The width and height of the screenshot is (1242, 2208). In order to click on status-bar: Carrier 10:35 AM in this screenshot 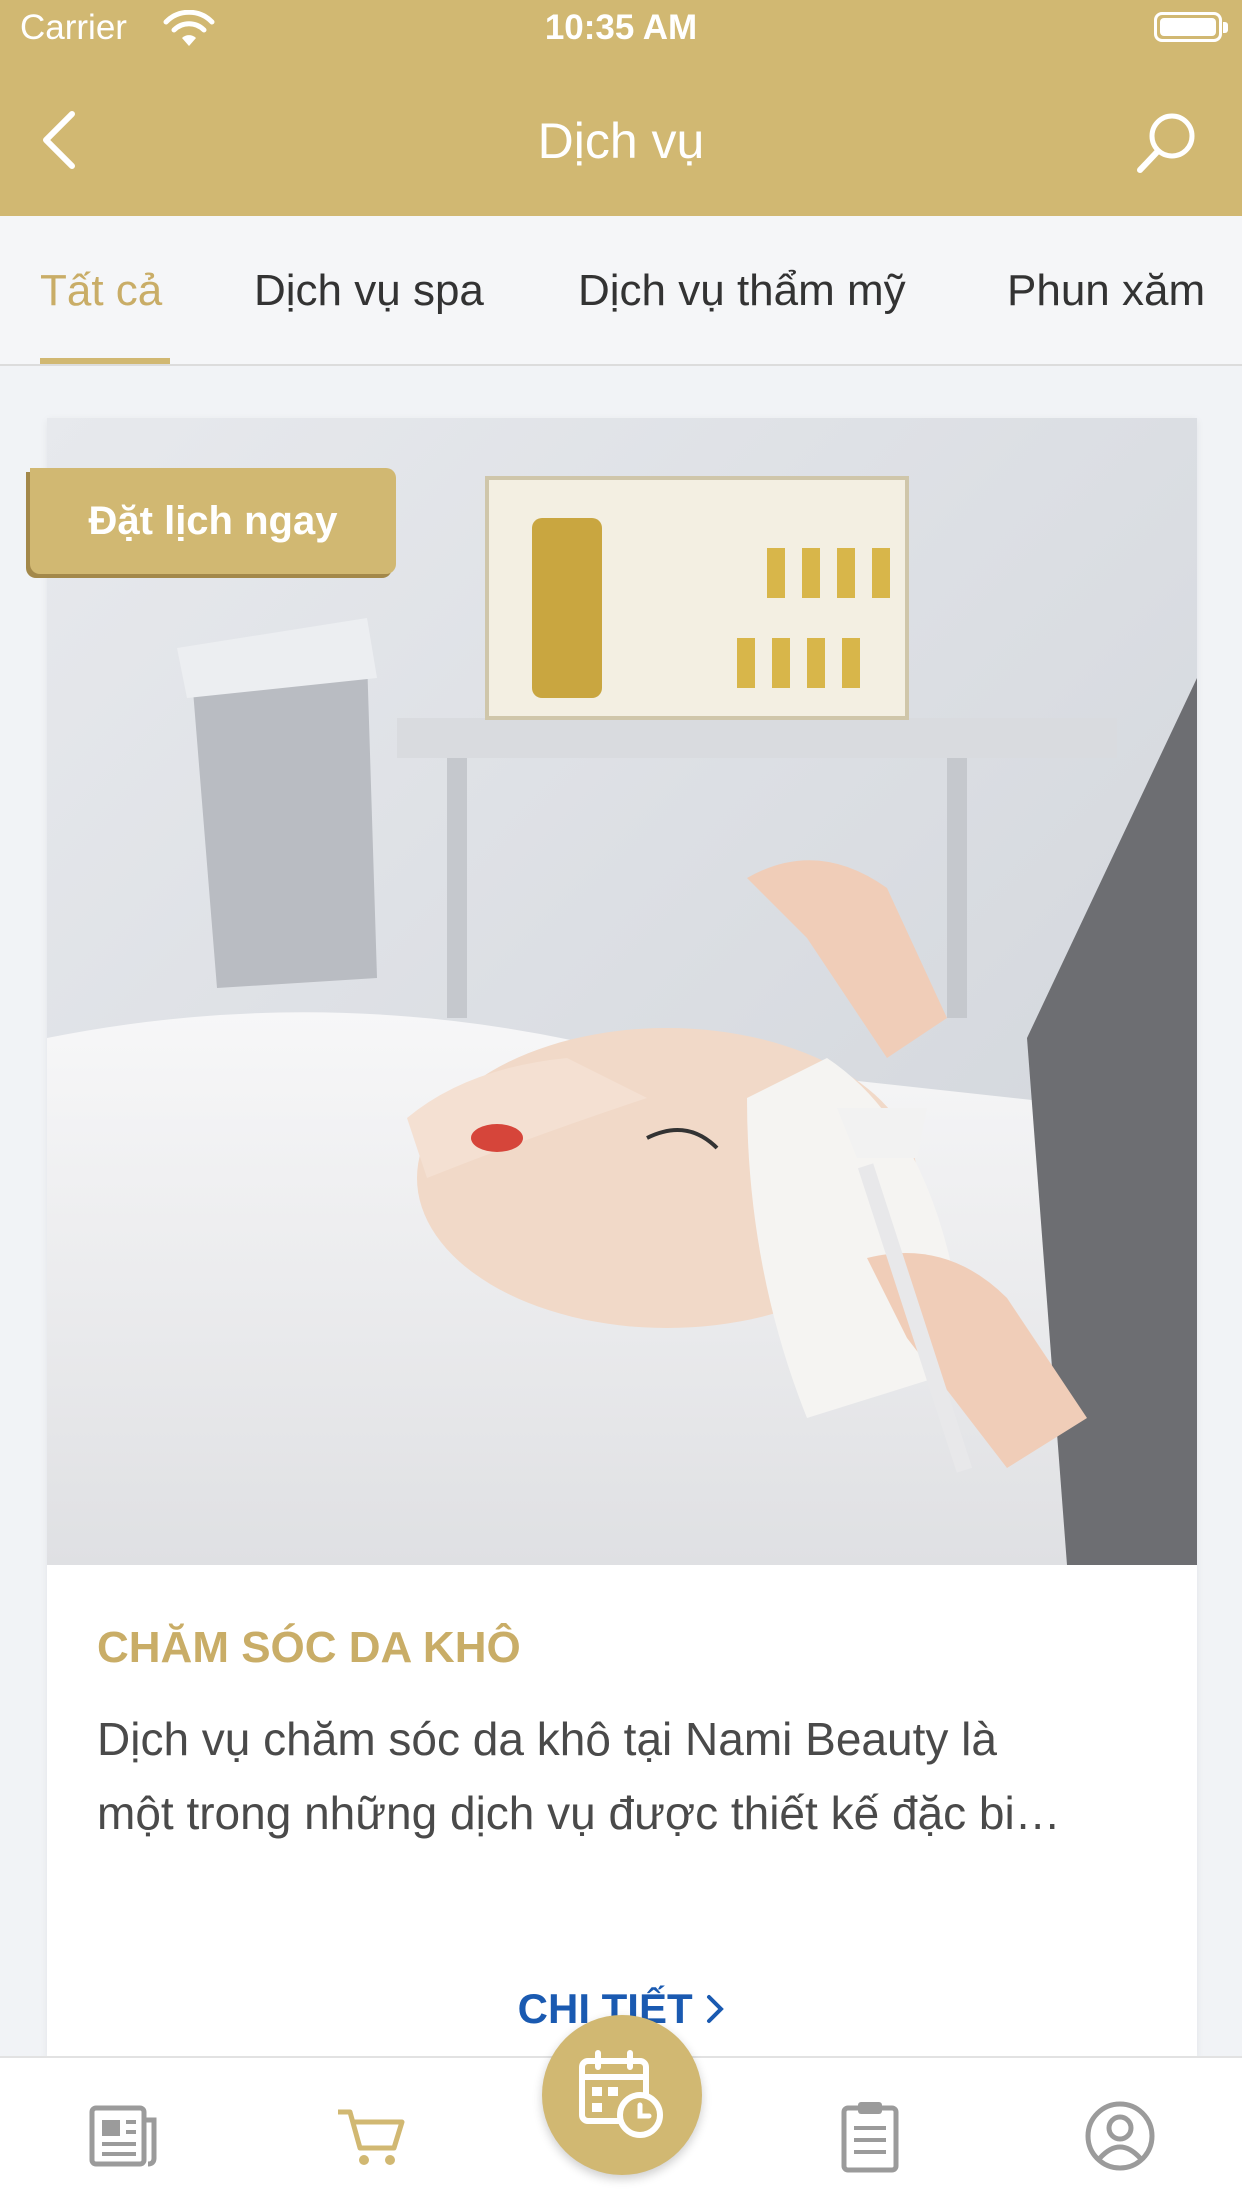, I will do `click(621, 28)`.